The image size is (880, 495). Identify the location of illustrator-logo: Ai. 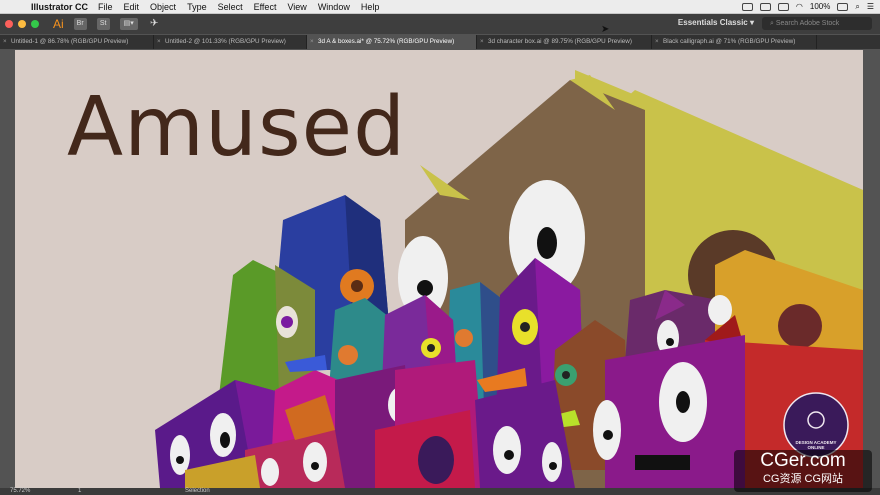
(58, 24).